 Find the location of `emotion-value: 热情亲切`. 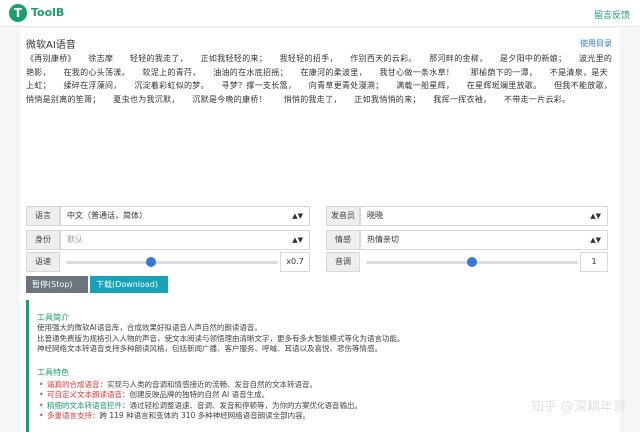

emotion-value: 热情亲切 is located at coordinates (383, 239).